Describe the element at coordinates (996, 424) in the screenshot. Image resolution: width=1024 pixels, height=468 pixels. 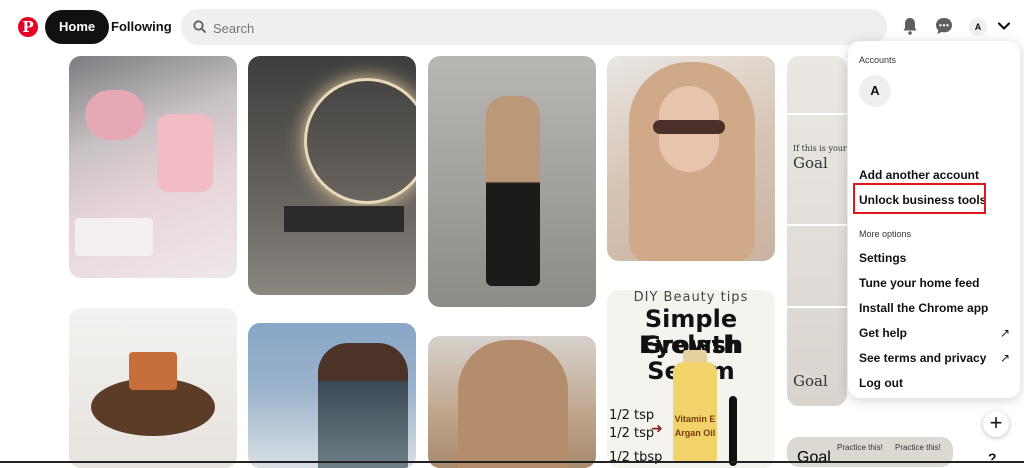
I see `create-plus-button: +` at that location.